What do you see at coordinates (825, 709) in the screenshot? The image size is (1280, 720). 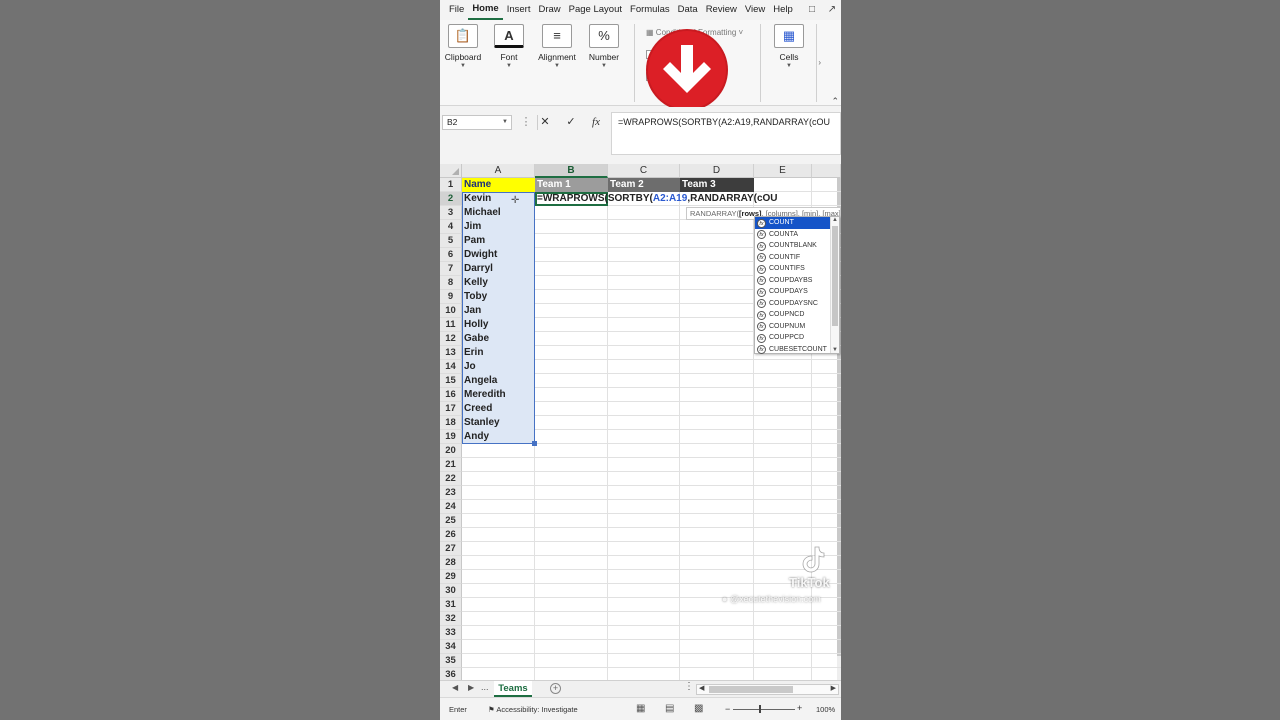 I see `zoom-level: 100%` at bounding box center [825, 709].